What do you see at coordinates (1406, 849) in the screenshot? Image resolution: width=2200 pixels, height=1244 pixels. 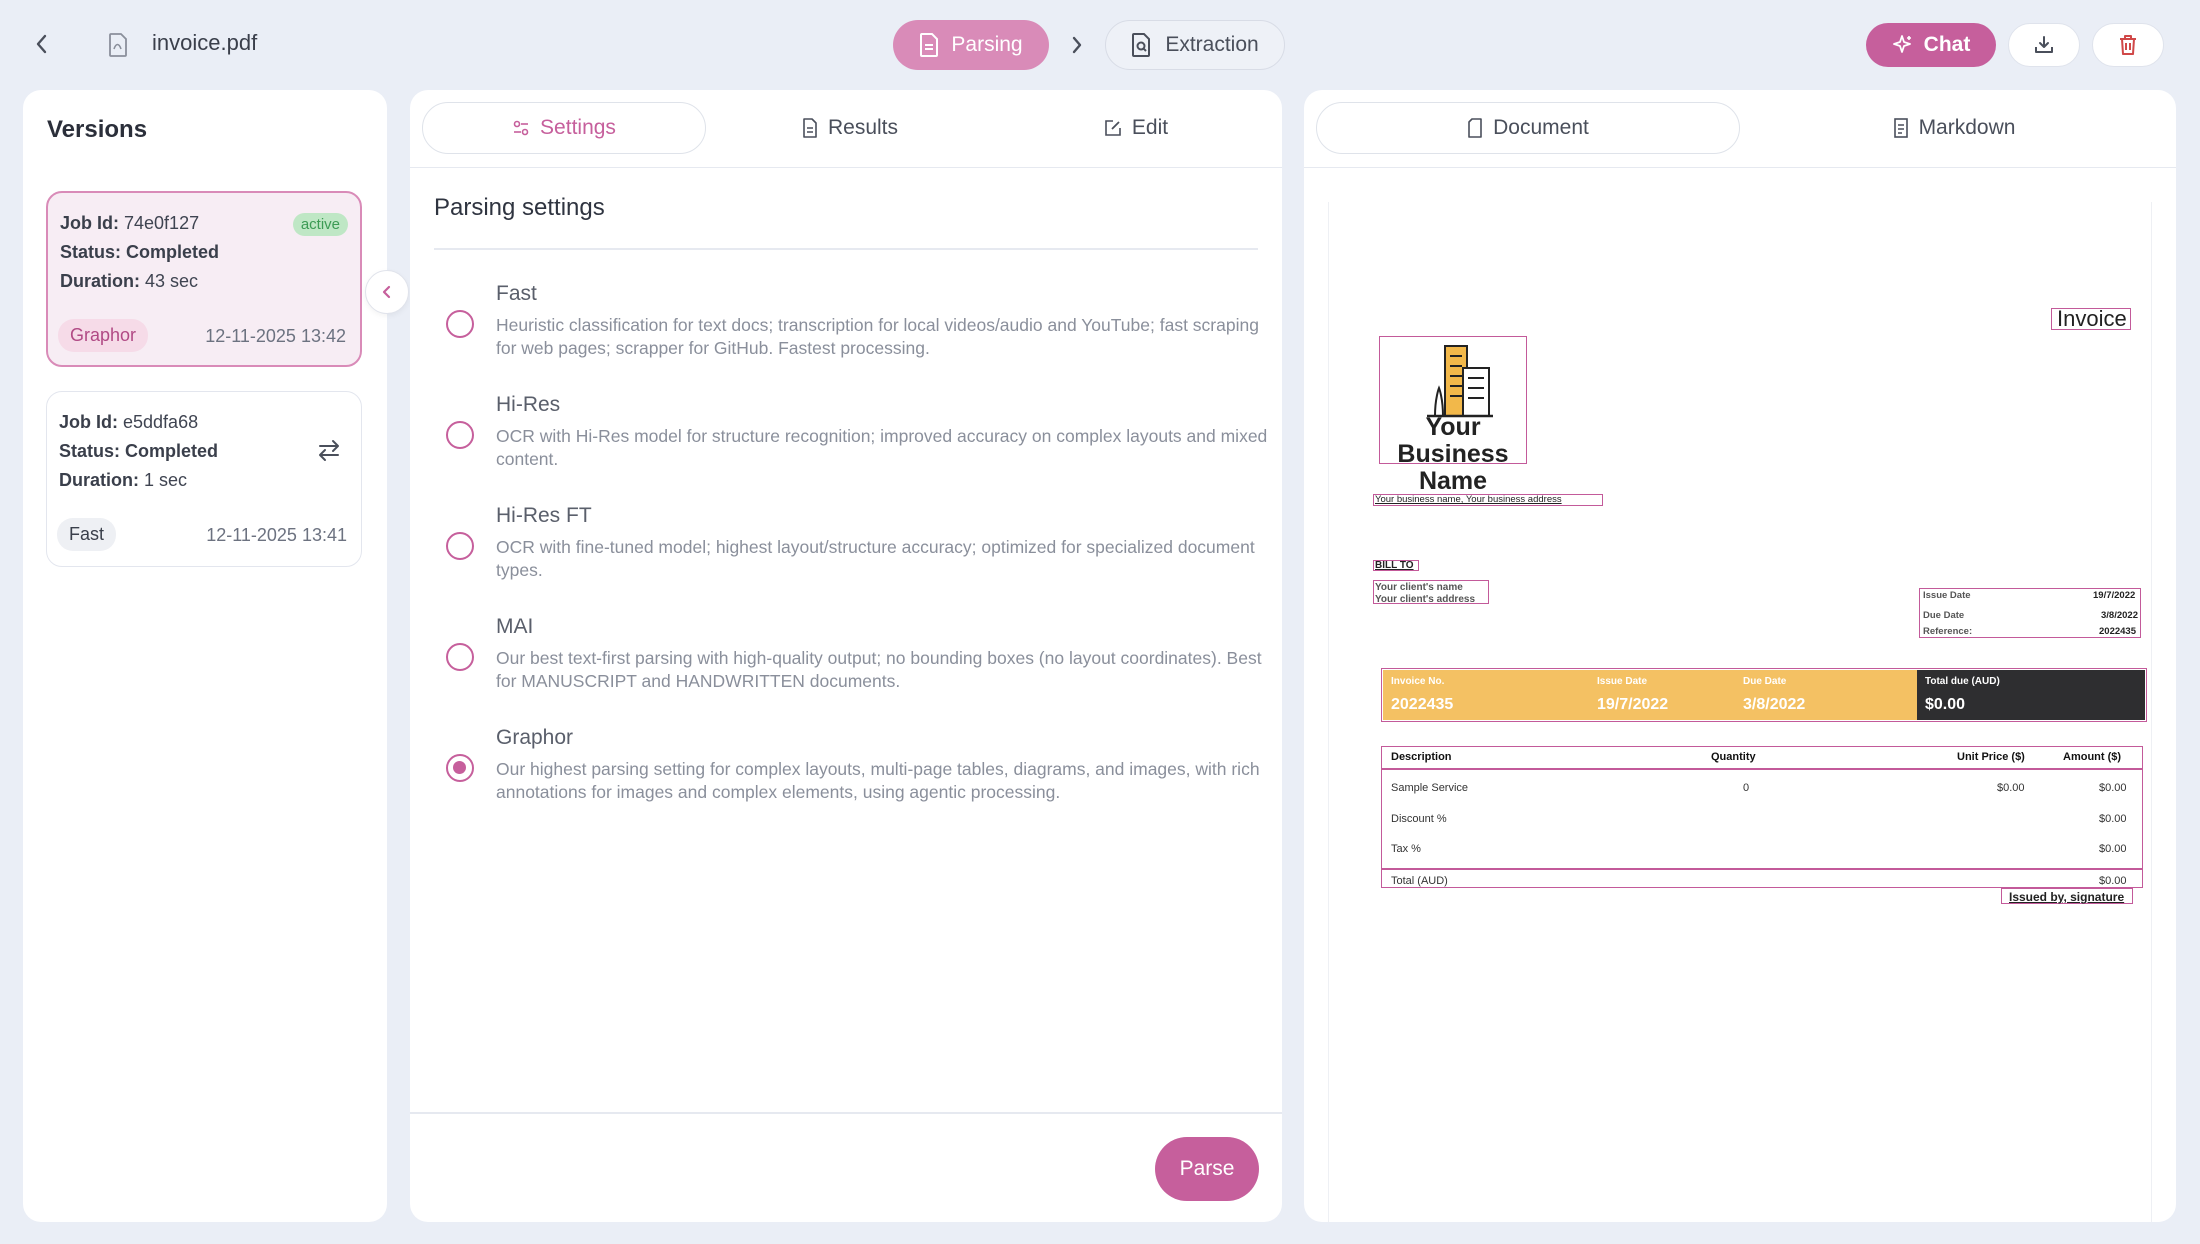 I see `table-cell: Tax %` at bounding box center [1406, 849].